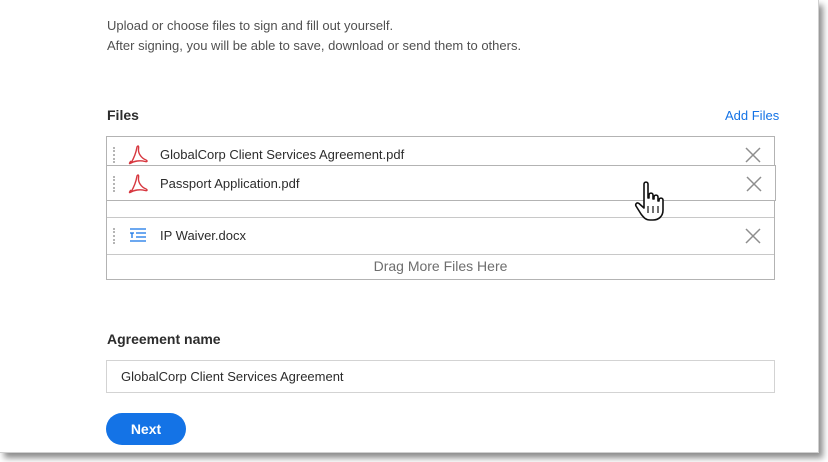 This screenshot has height=462, width=828. Describe the element at coordinates (752, 115) in the screenshot. I see `add-files-link: Add Files` at that location.